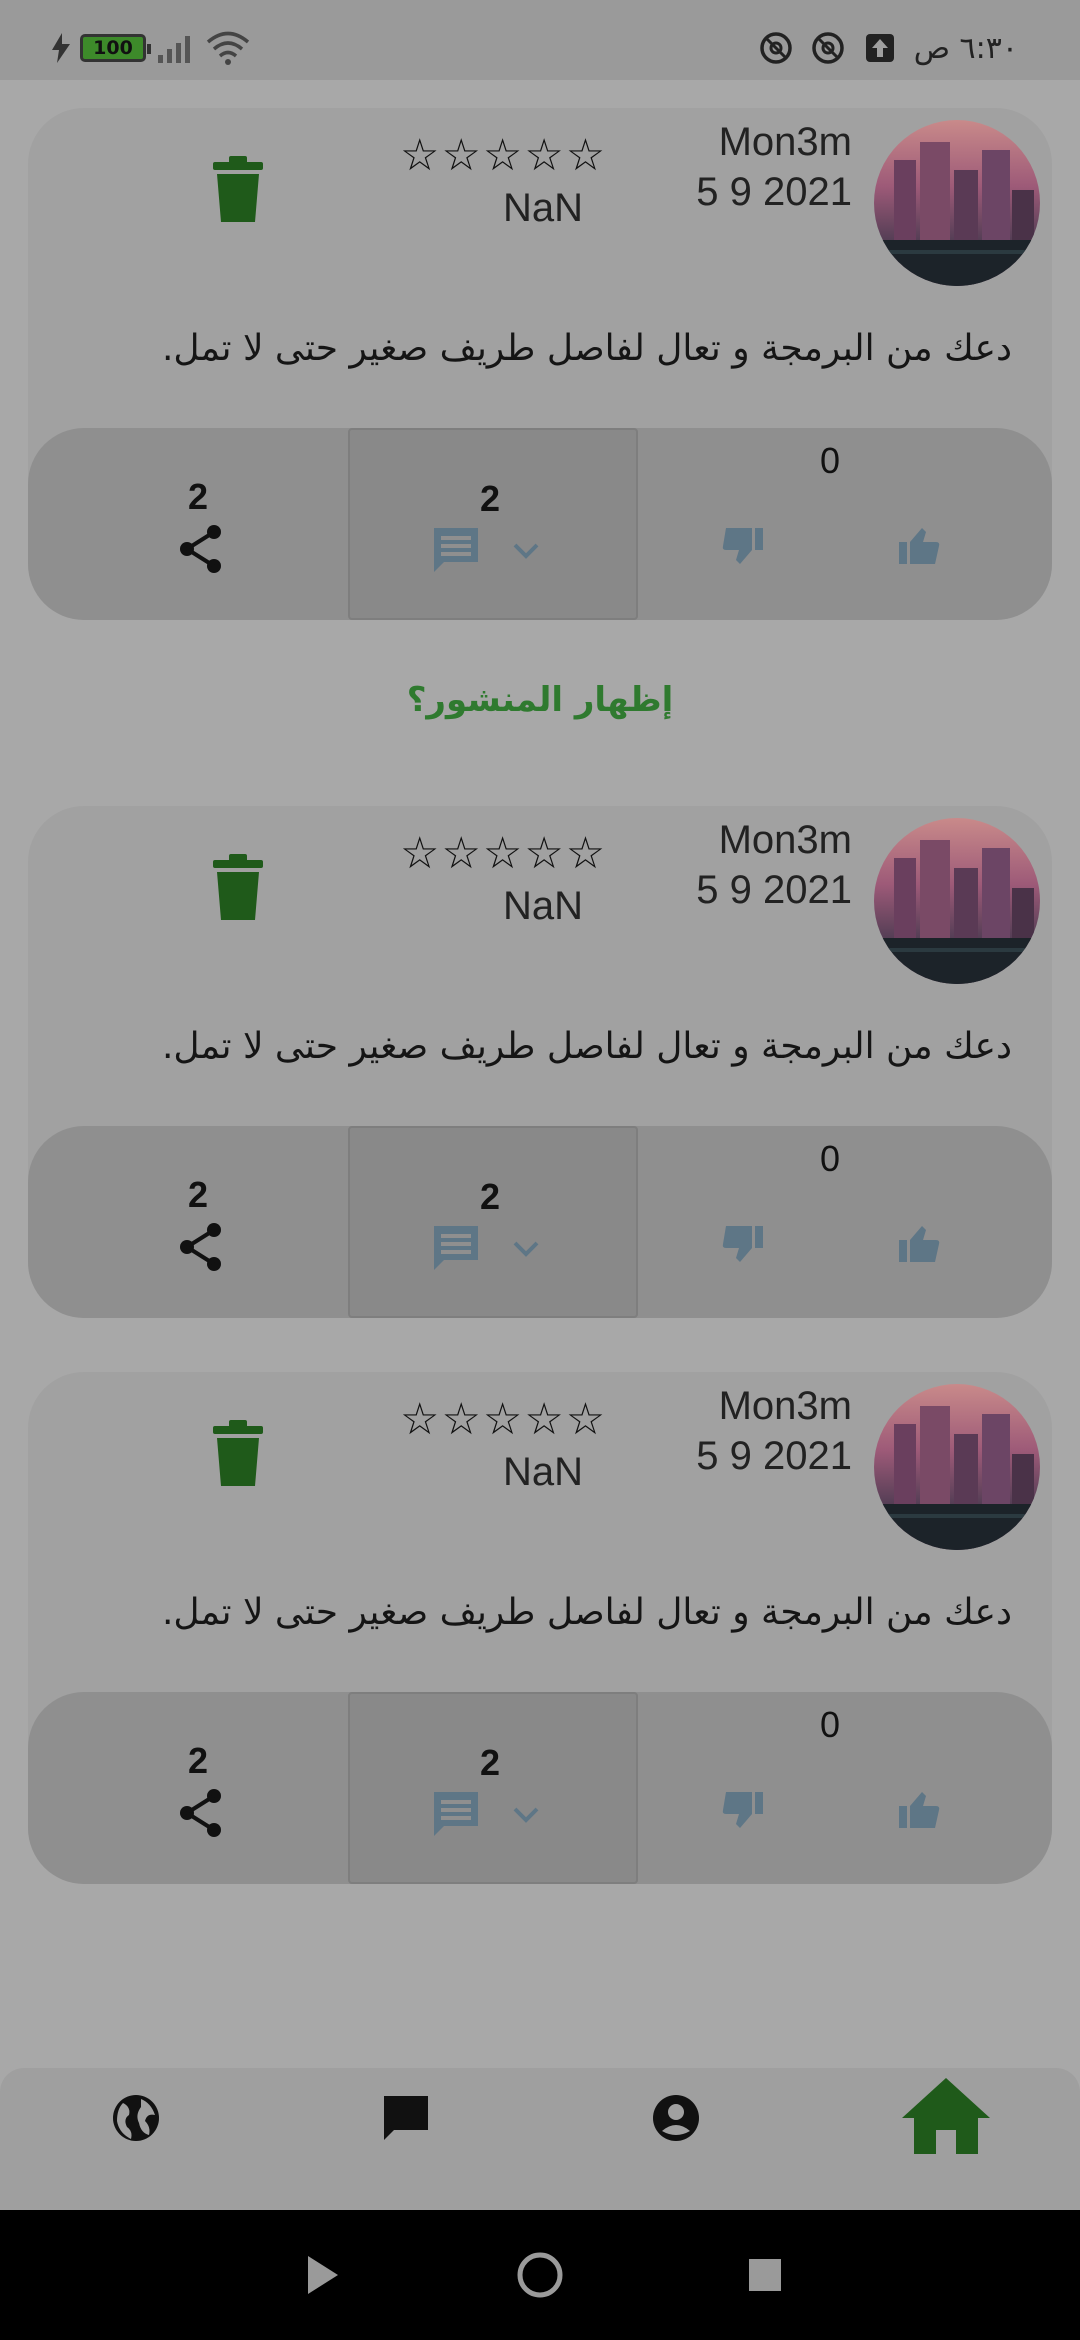 This screenshot has width=1080, height=2340. Describe the element at coordinates (406, 2118) in the screenshot. I see `chat-icon` at that location.